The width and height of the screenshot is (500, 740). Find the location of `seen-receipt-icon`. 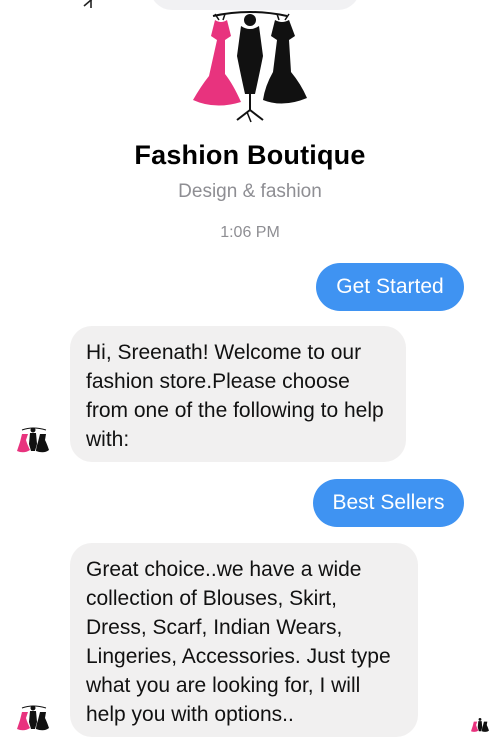

seen-receipt-icon is located at coordinates (480, 724).